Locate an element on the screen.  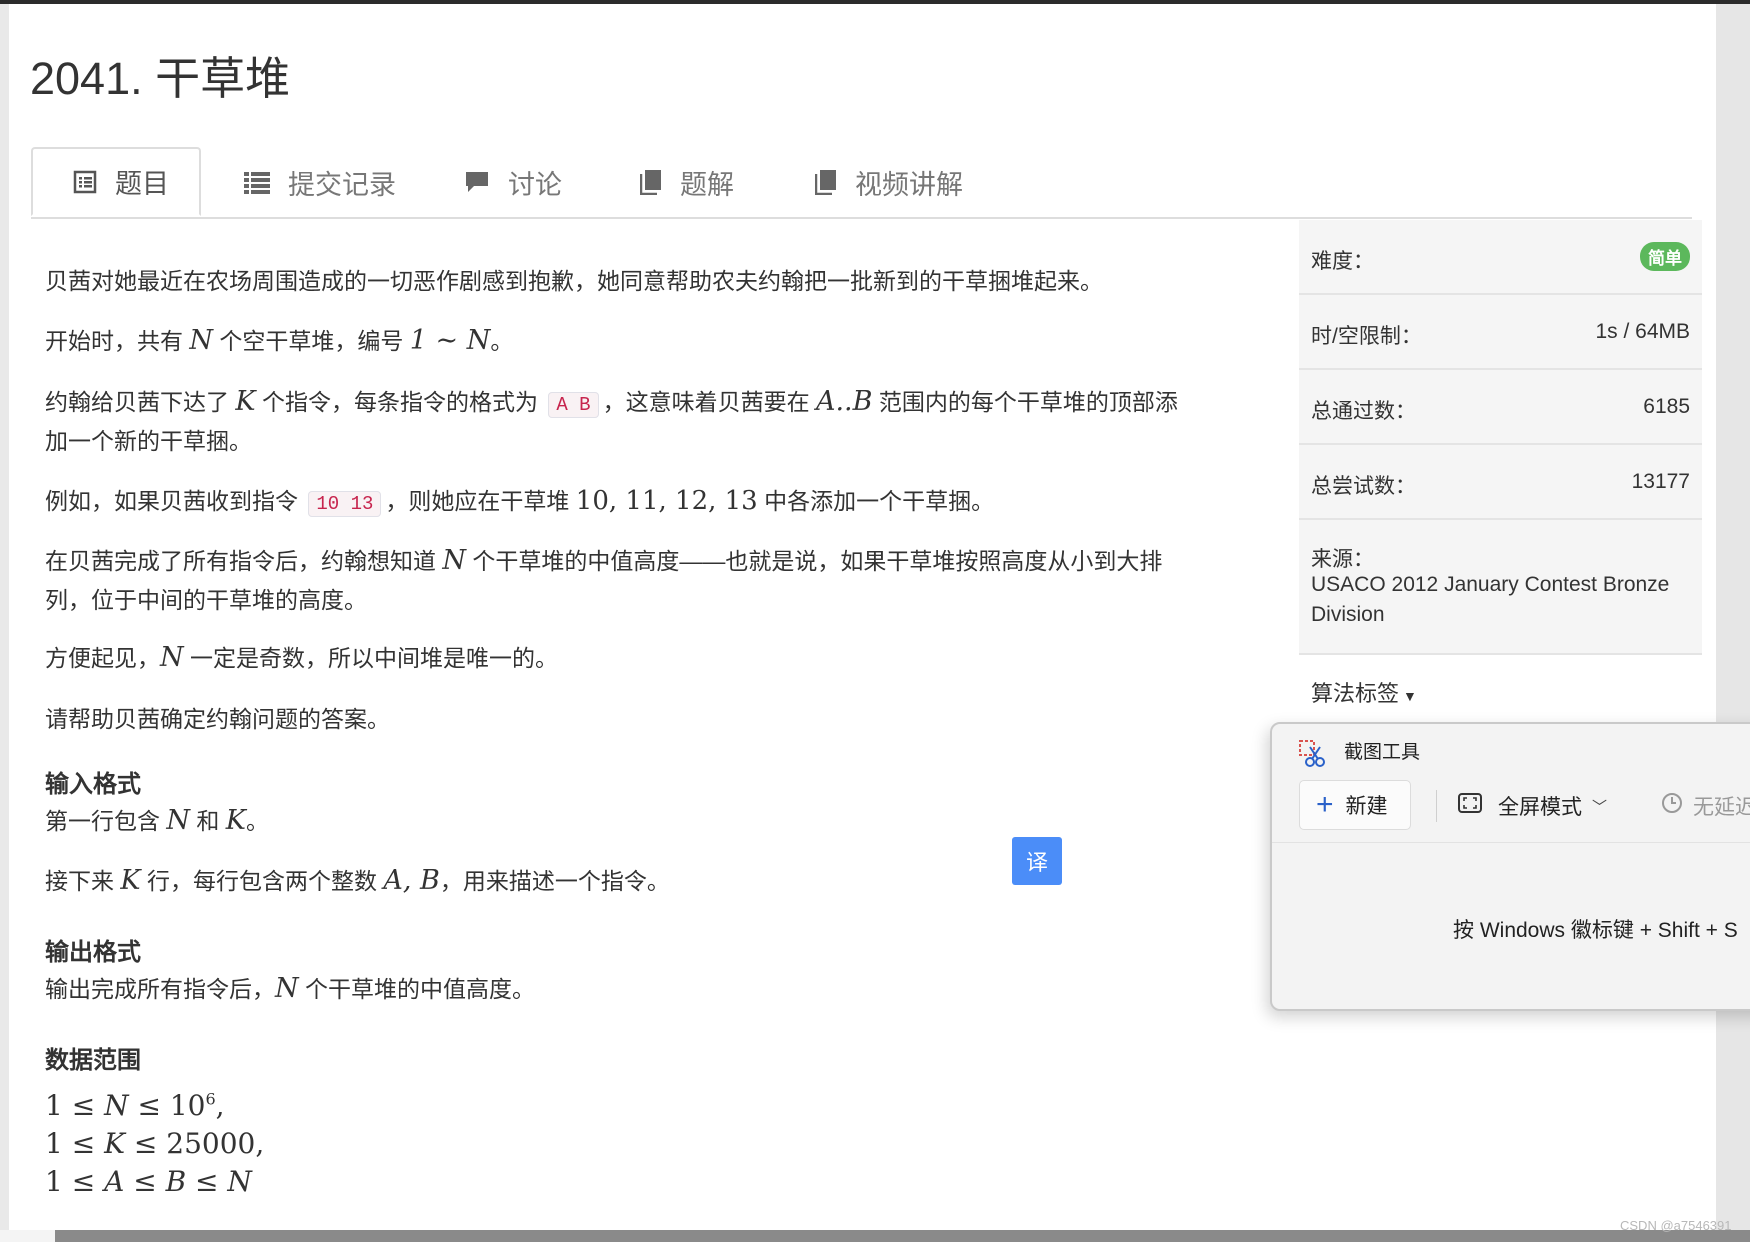
page-title: 2041. 干草堆 is located at coordinates (160, 78).